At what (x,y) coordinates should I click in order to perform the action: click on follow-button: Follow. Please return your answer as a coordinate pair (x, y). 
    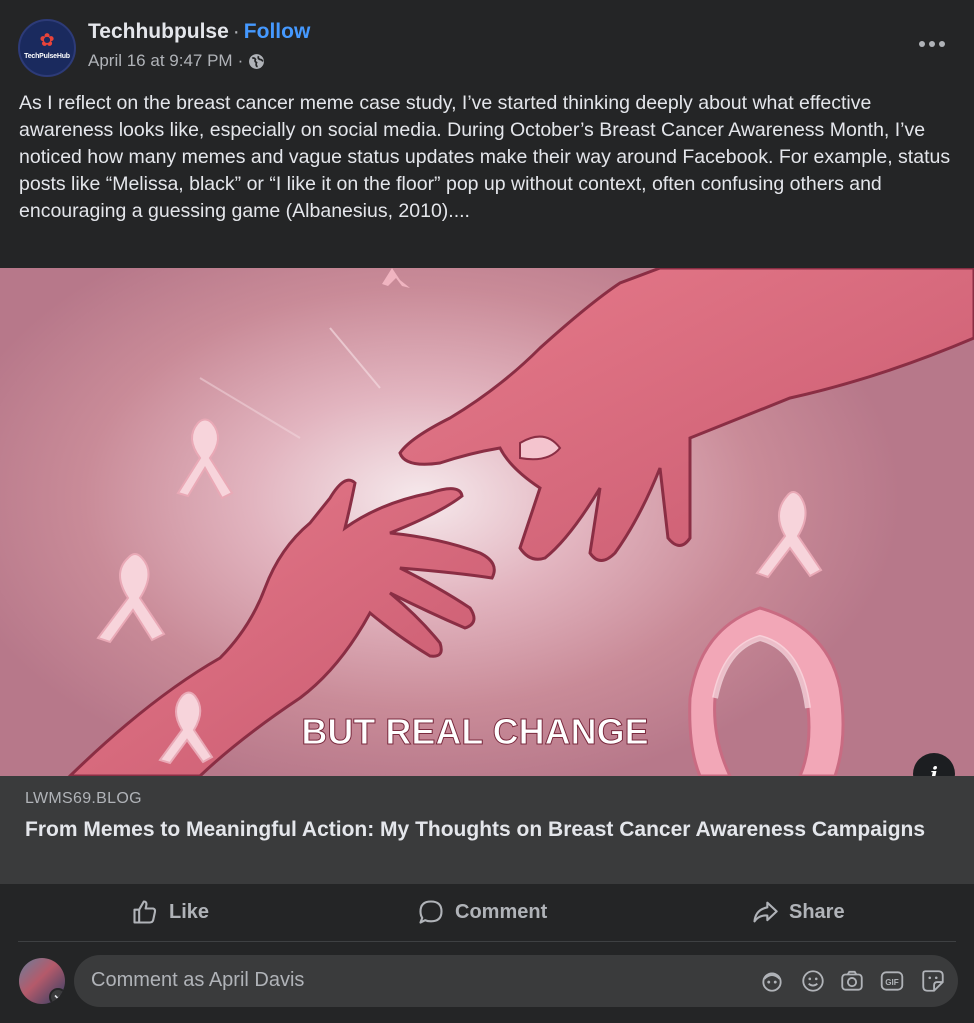
    Looking at the image, I should click on (277, 31).